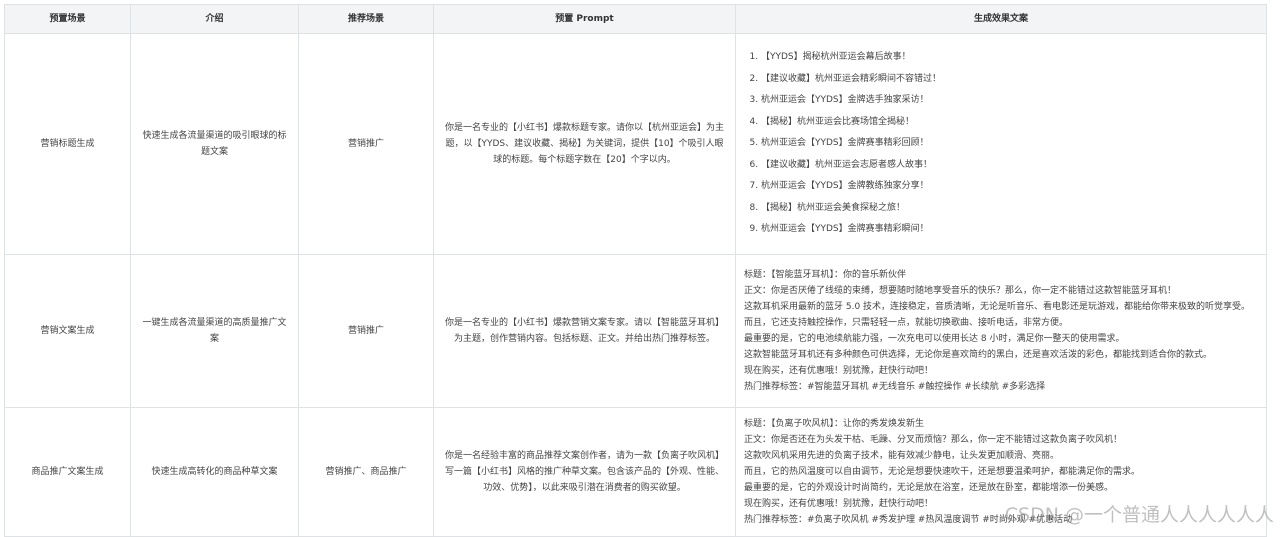  Describe the element at coordinates (366, 19) in the screenshot. I see `header-recommend: 推荐场景` at that location.